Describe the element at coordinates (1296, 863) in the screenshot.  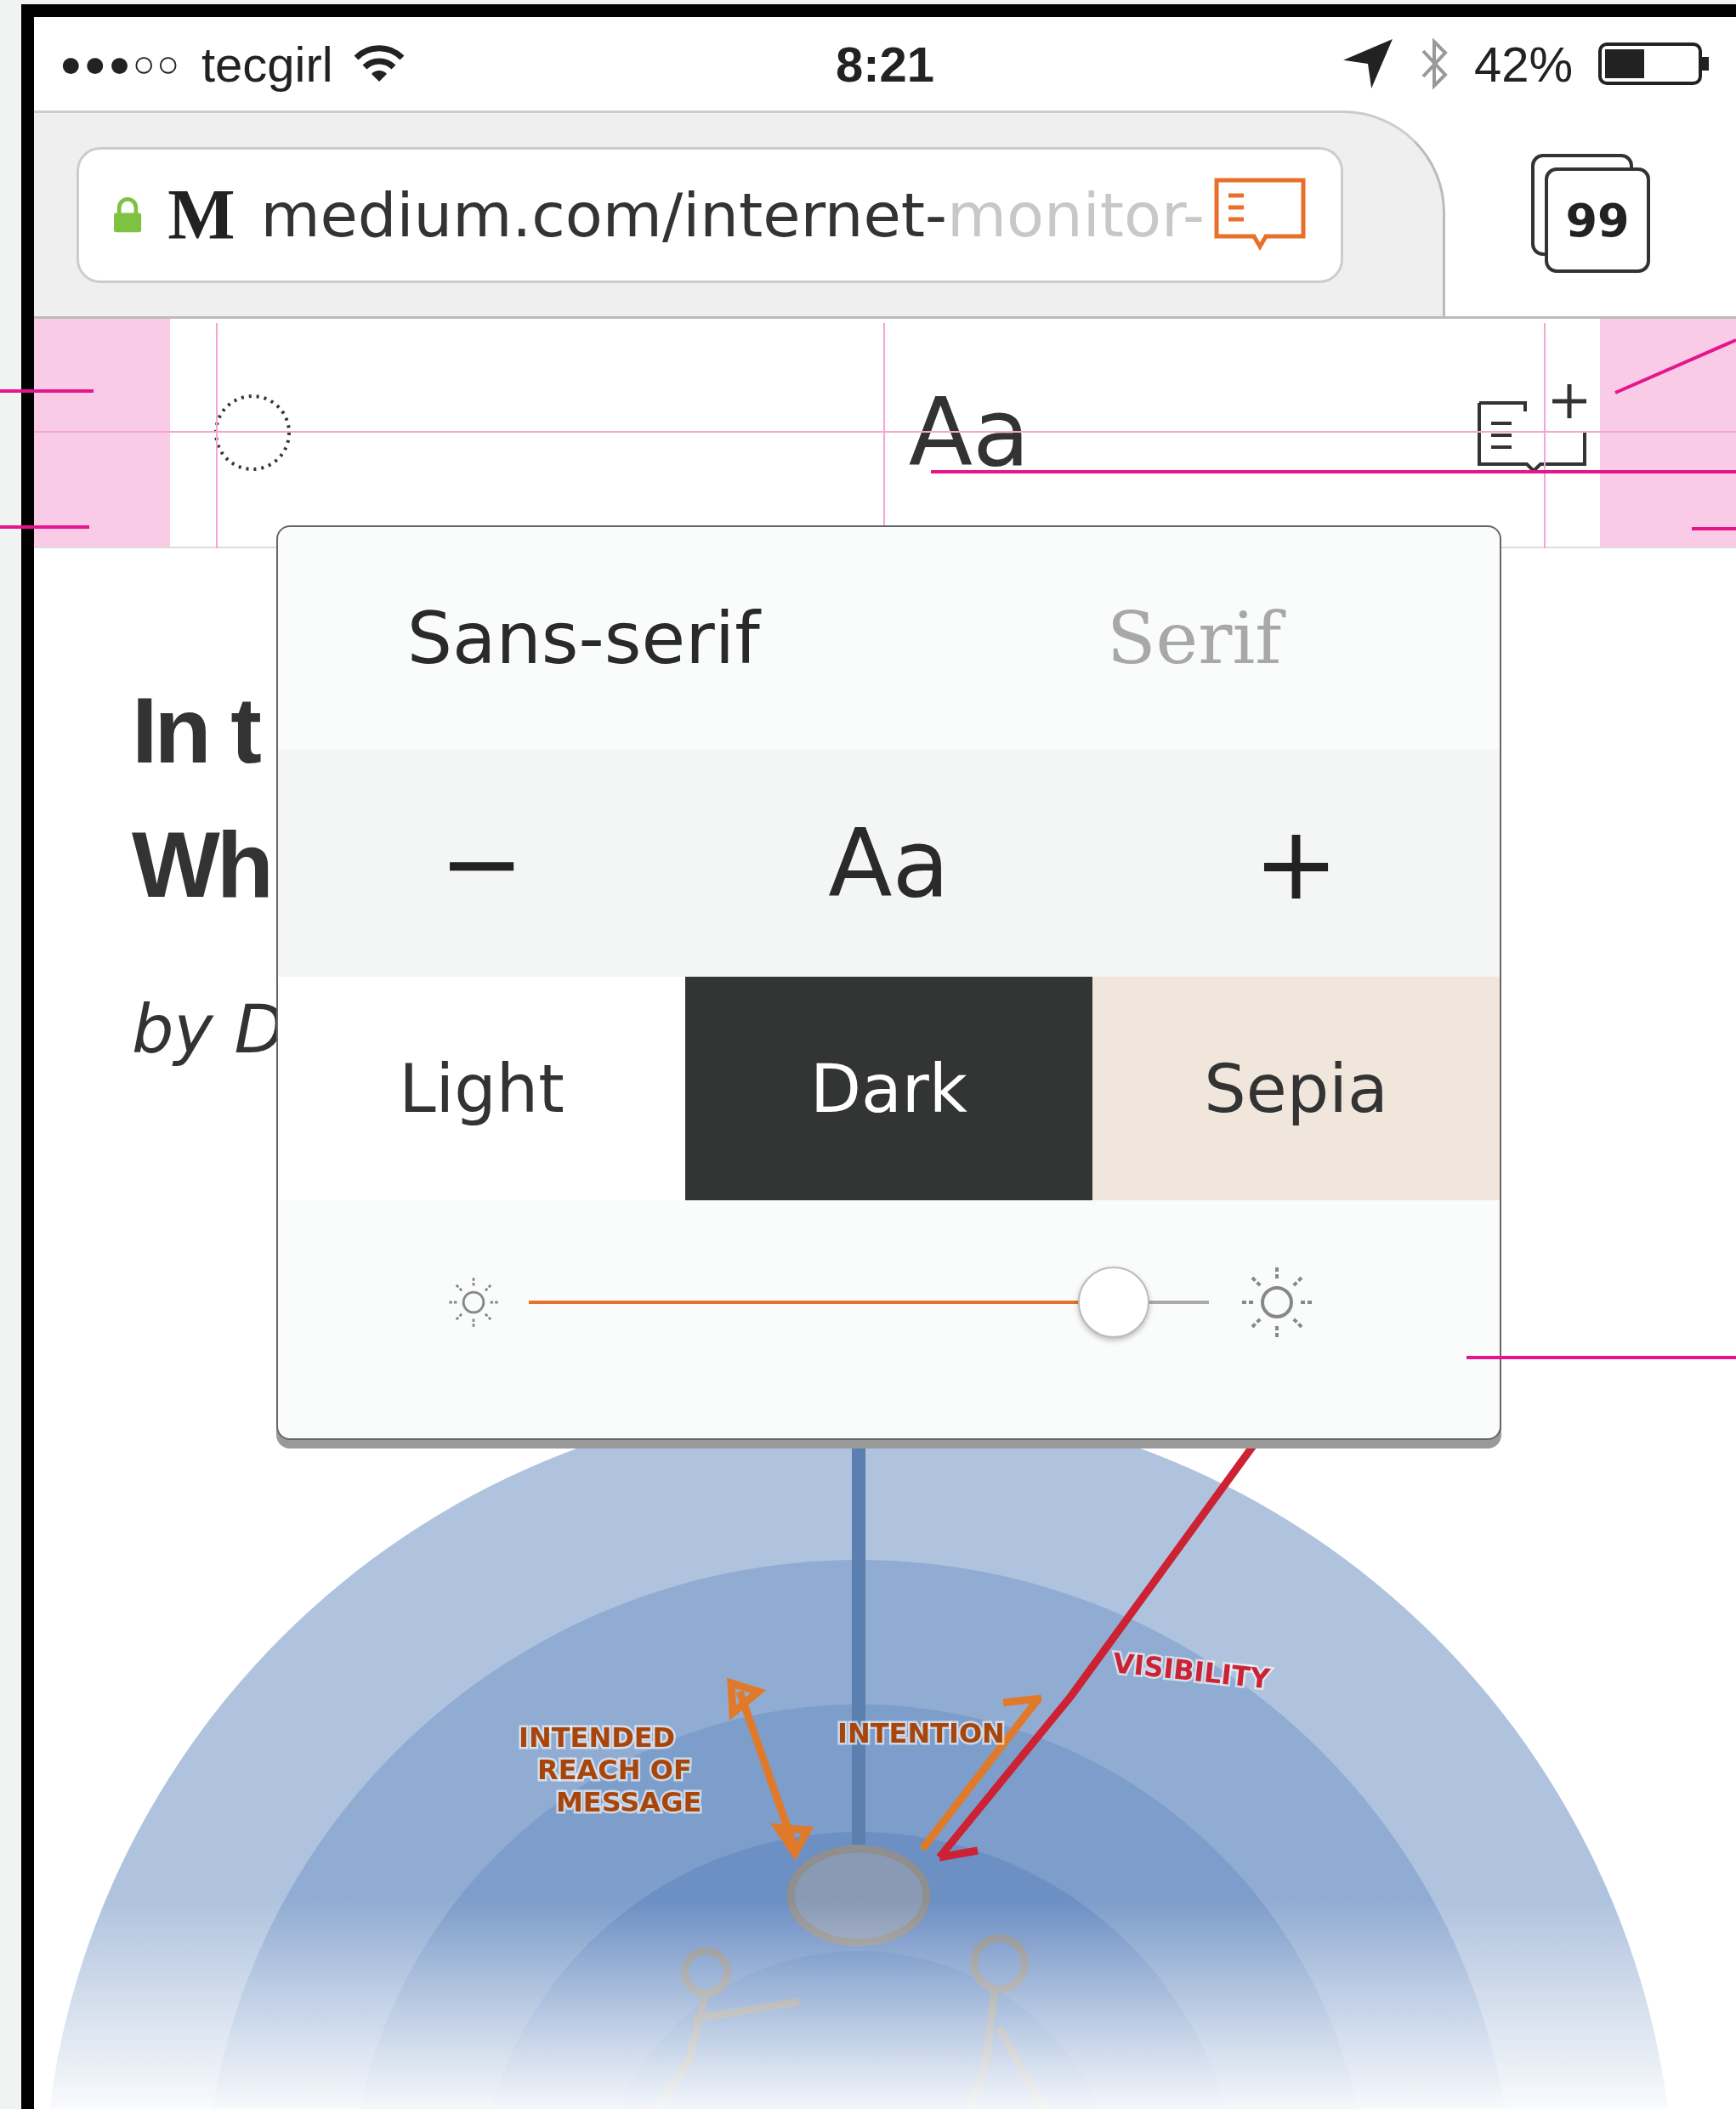
I see `increase-size-button: +` at that location.